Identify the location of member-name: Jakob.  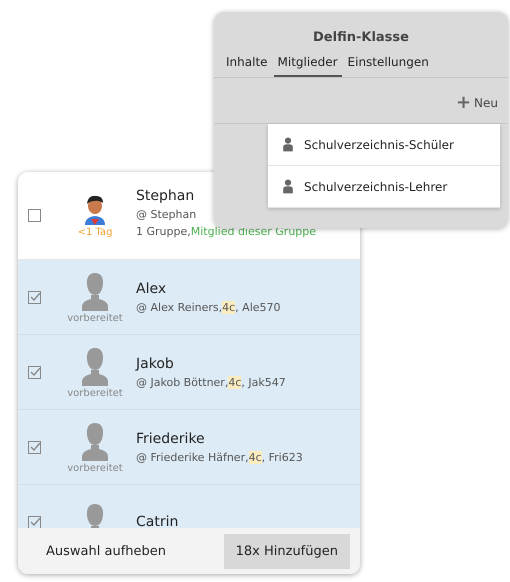
(155, 364).